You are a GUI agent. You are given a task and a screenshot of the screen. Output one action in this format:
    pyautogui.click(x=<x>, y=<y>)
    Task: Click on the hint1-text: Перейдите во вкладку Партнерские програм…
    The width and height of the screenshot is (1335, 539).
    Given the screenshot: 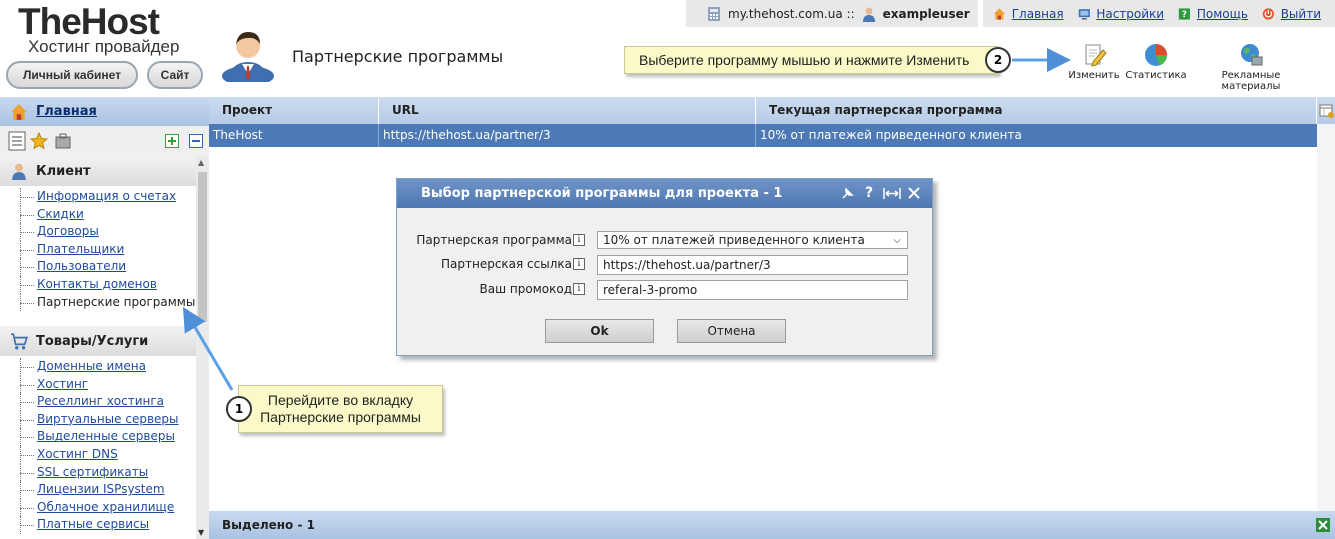 What is the action you would take?
    pyautogui.click(x=340, y=408)
    